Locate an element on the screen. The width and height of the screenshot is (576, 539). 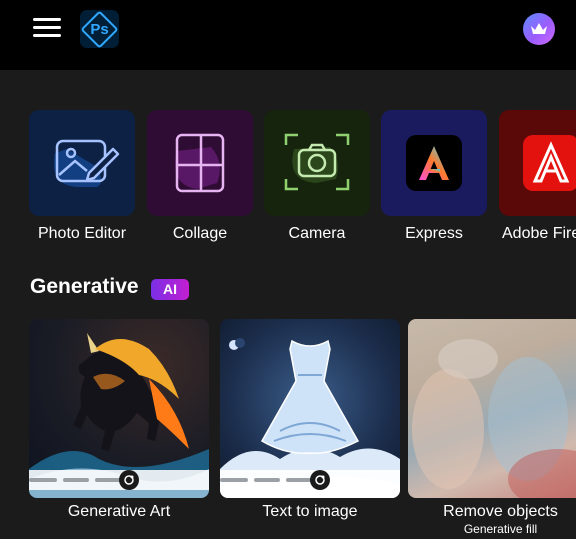
tool-photo-editor: Photo Editor is located at coordinates (82, 176).